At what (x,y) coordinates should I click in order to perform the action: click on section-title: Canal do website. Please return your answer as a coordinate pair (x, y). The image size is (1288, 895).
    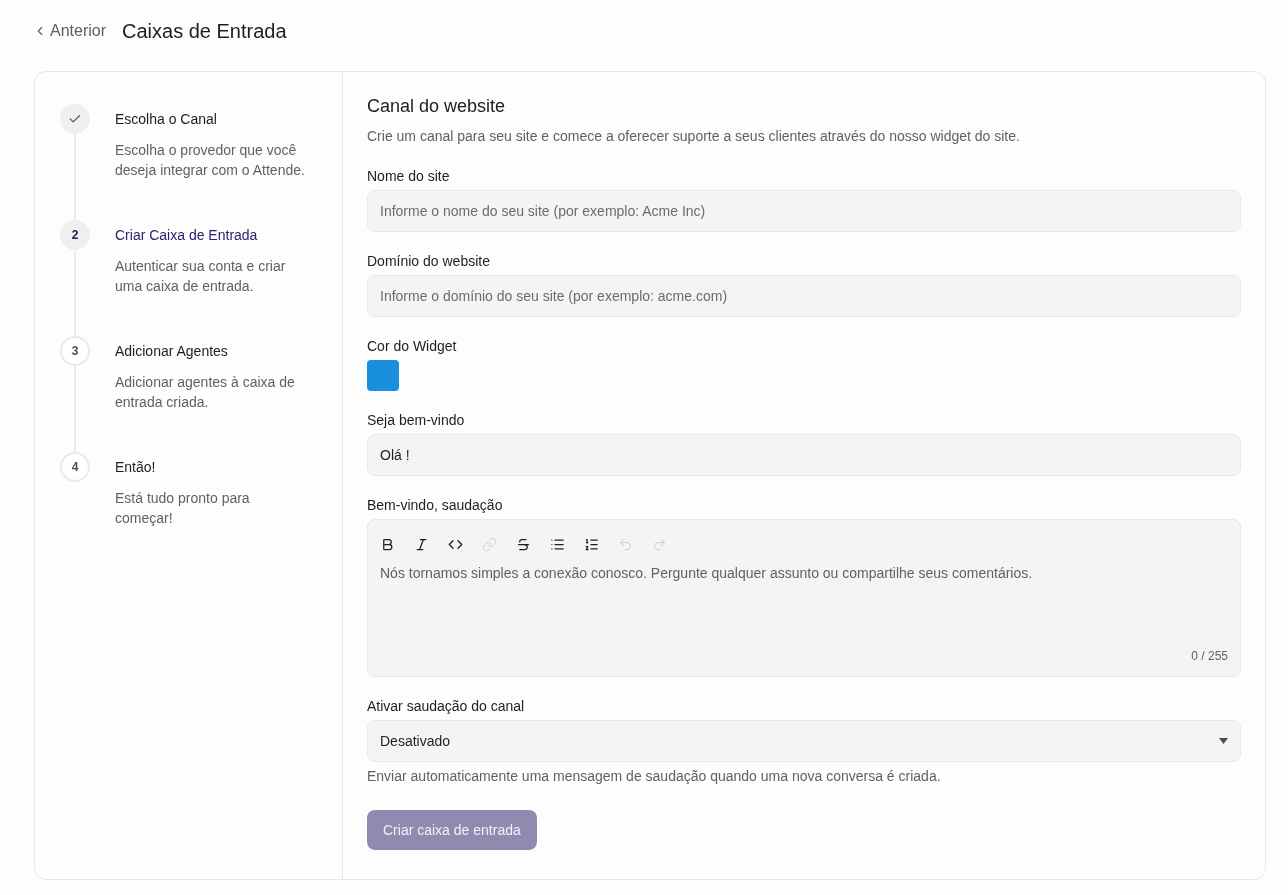
    Looking at the image, I should click on (437, 106).